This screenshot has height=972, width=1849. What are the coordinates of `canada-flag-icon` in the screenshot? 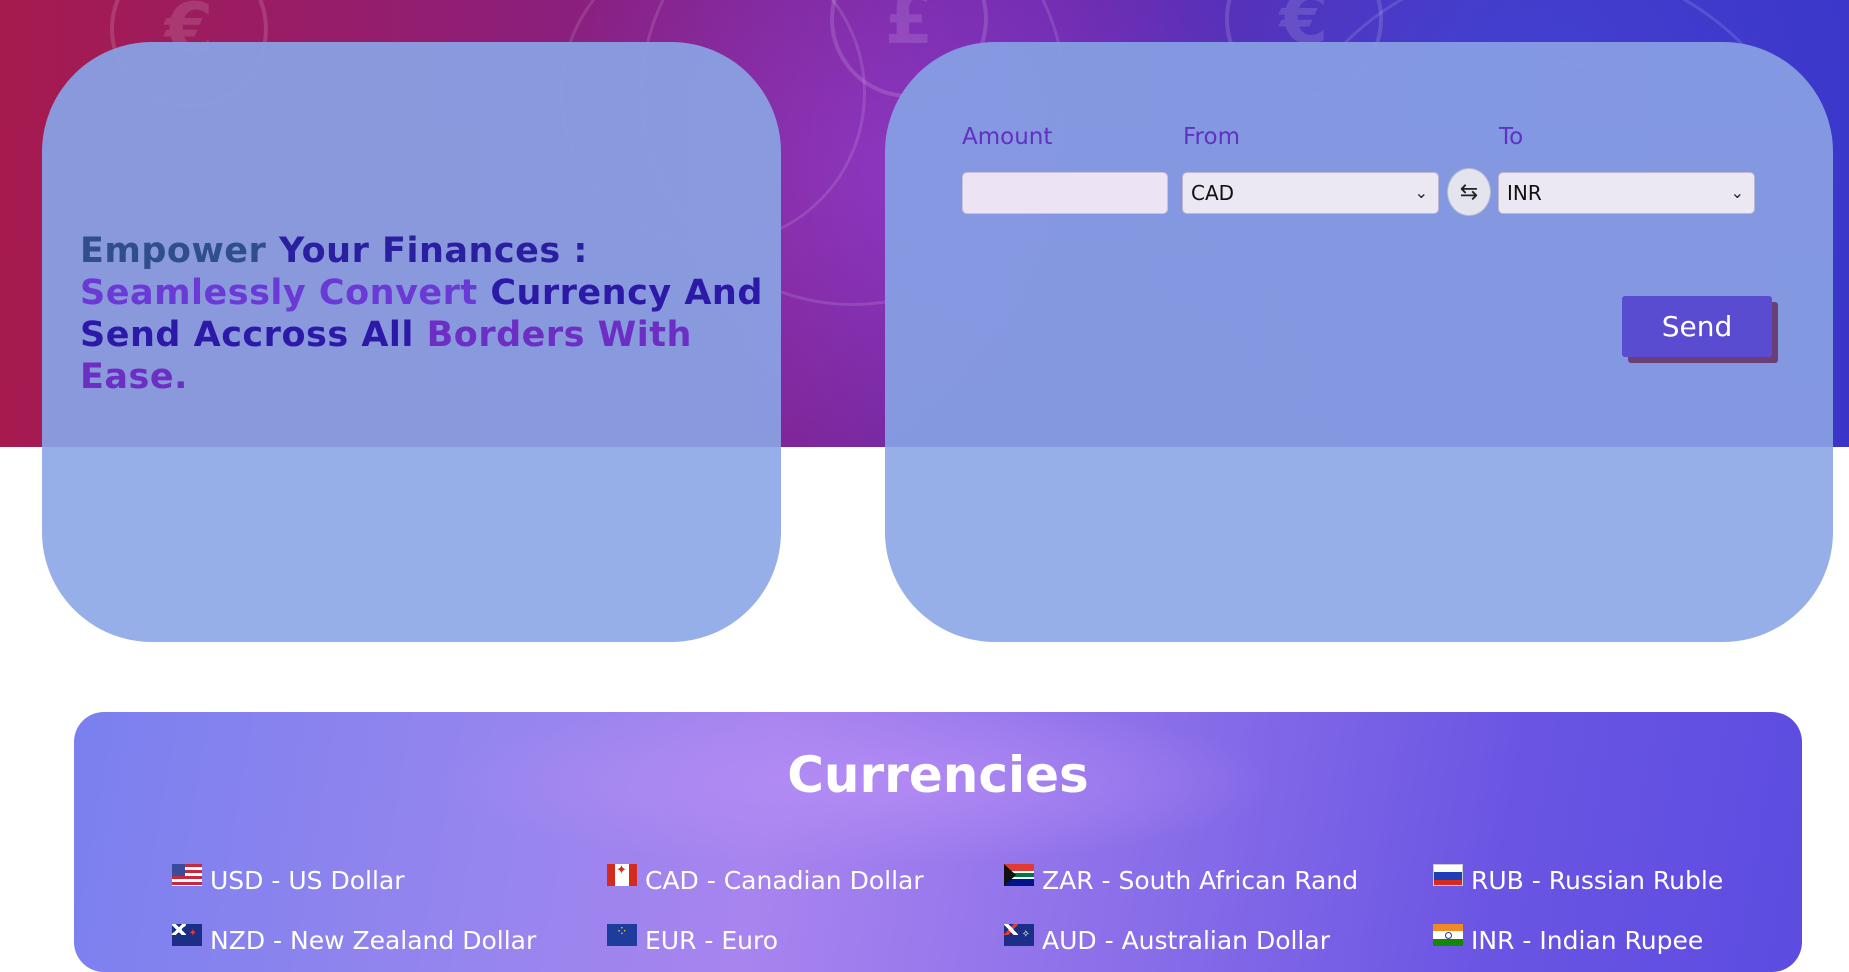 It's located at (622, 874).